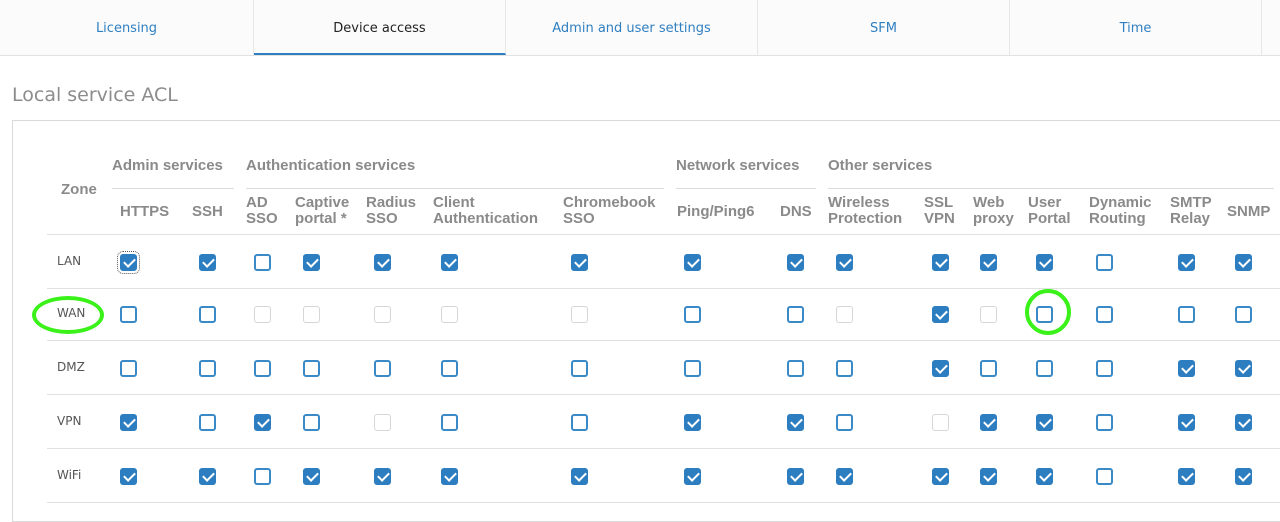  What do you see at coordinates (1243, 314) in the screenshot?
I see `checkbox-wan-snmp` at bounding box center [1243, 314].